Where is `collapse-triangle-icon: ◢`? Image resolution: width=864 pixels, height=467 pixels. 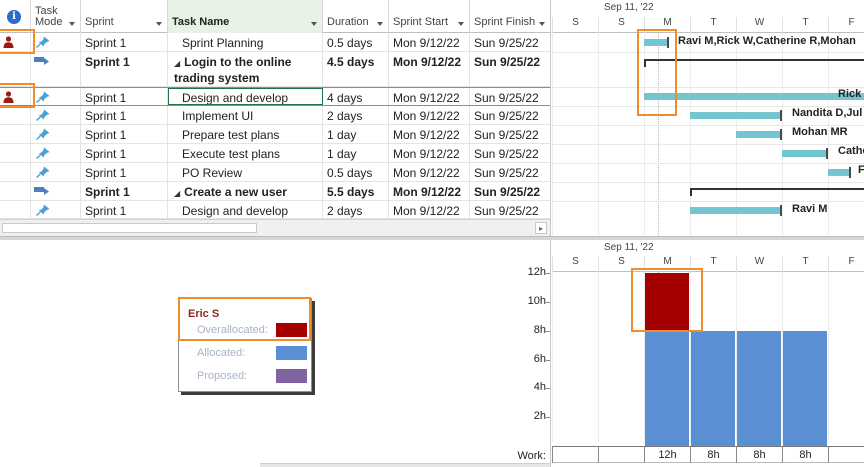
collapse-triangle-icon: ◢ is located at coordinates (177, 193).